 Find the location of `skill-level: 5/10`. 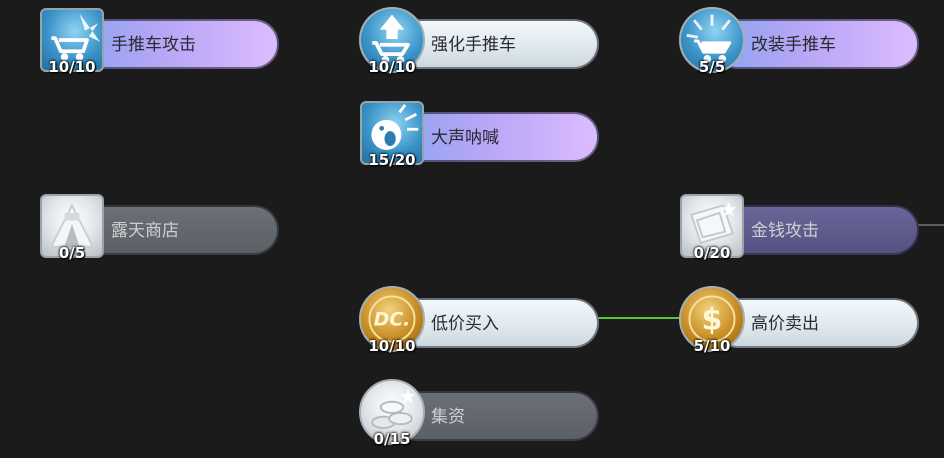

skill-level: 5/10 is located at coordinates (712, 346).